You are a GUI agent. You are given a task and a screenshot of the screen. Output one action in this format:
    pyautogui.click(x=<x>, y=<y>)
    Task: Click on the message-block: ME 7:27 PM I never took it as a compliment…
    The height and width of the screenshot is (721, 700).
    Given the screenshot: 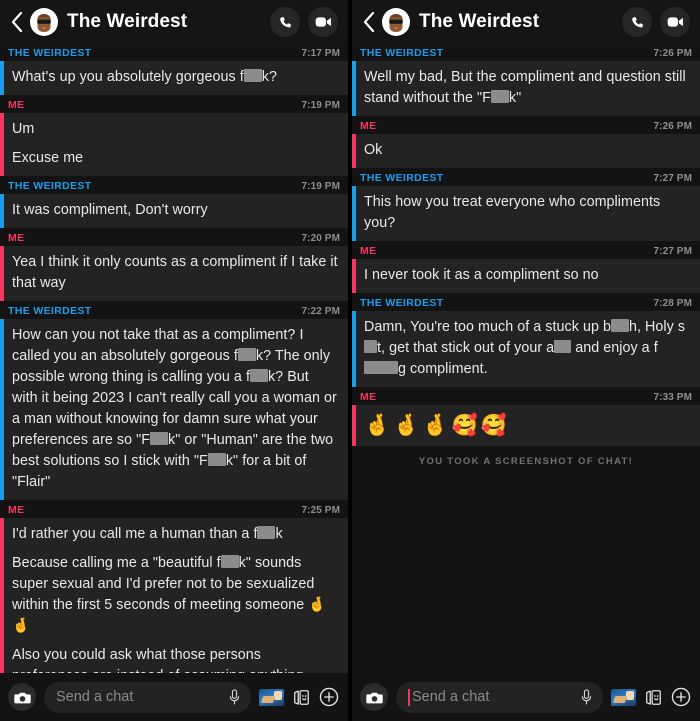 What is the action you would take?
    pyautogui.click(x=526, y=268)
    